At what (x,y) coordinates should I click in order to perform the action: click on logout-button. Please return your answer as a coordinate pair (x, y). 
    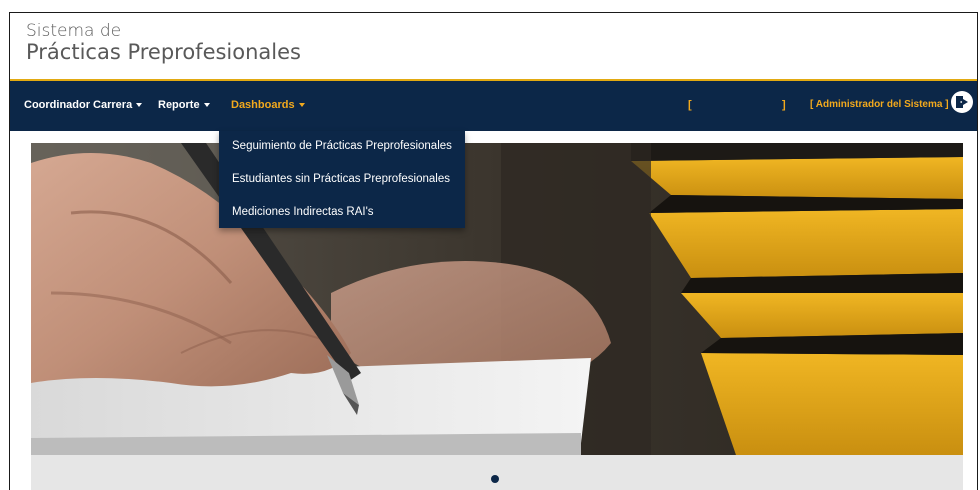
    Looking at the image, I should click on (962, 102).